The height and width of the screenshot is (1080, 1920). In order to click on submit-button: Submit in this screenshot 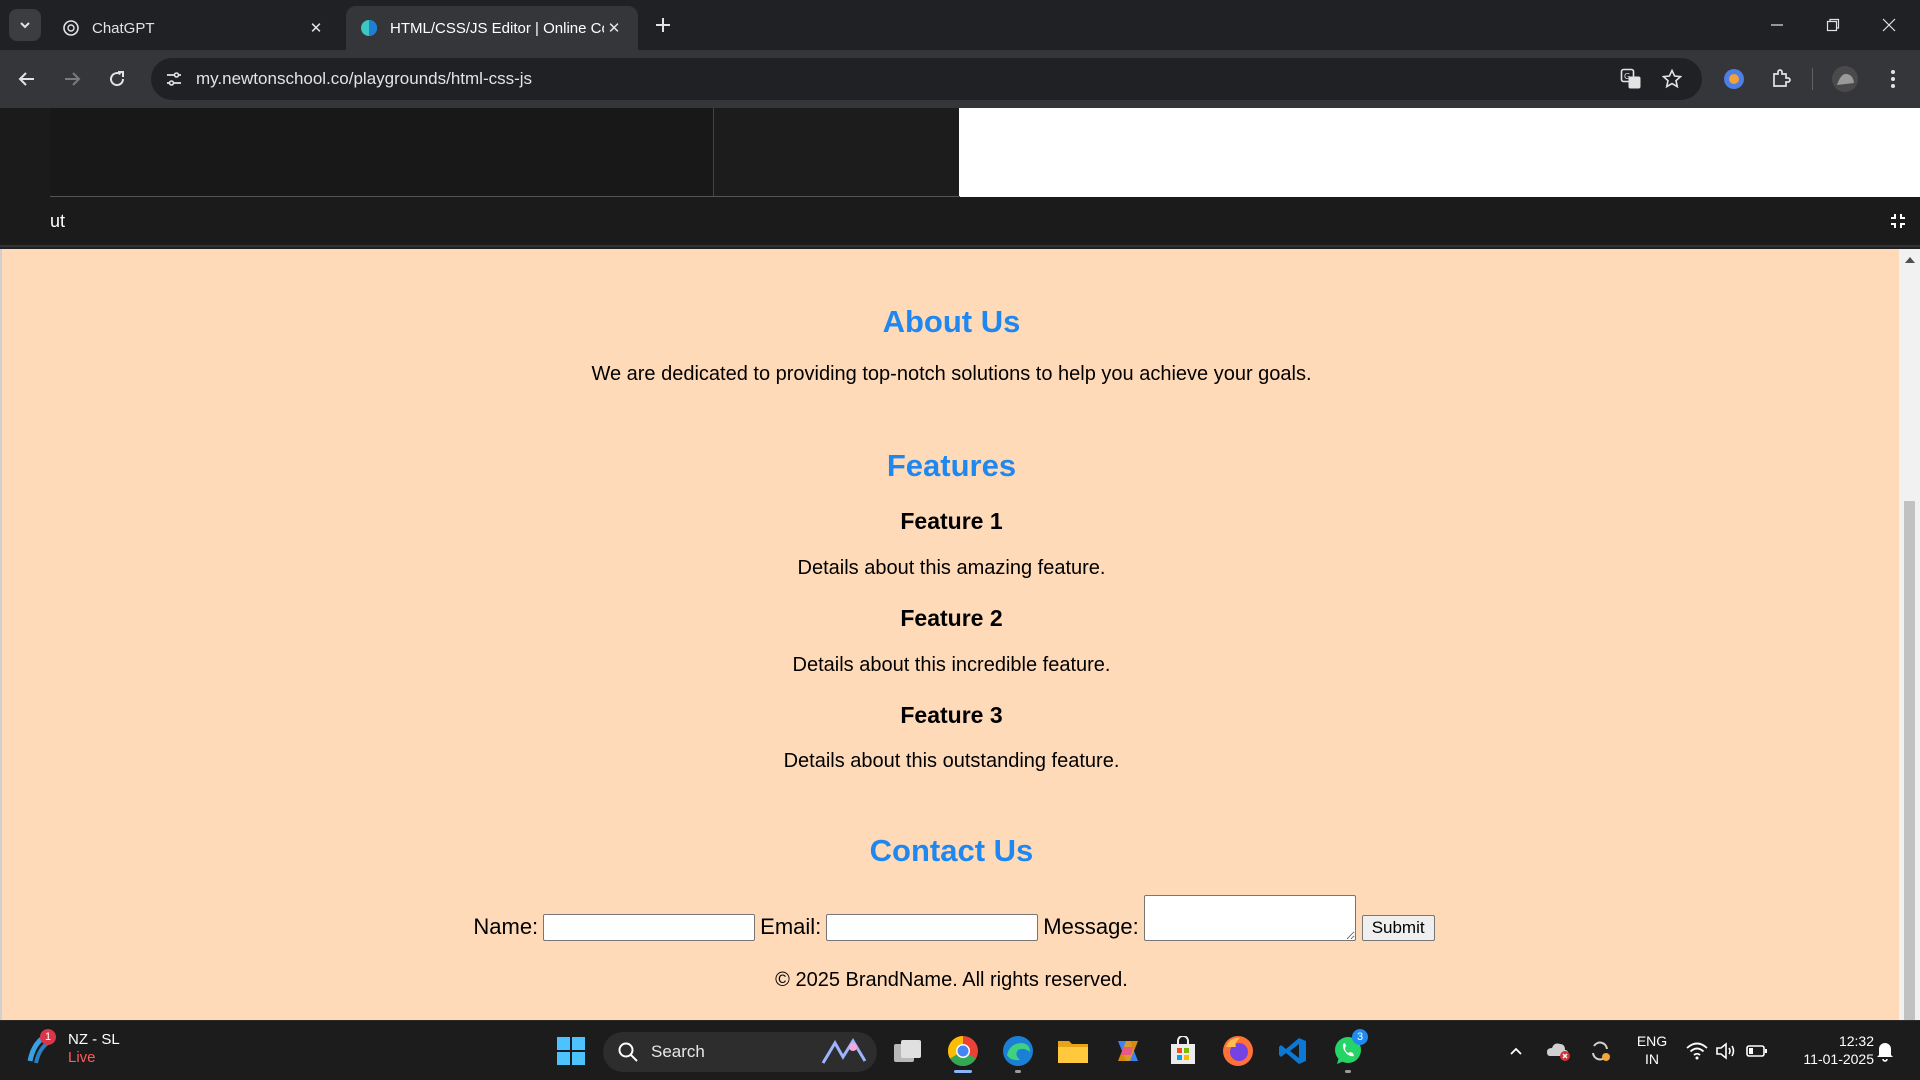, I will do `click(1398, 928)`.